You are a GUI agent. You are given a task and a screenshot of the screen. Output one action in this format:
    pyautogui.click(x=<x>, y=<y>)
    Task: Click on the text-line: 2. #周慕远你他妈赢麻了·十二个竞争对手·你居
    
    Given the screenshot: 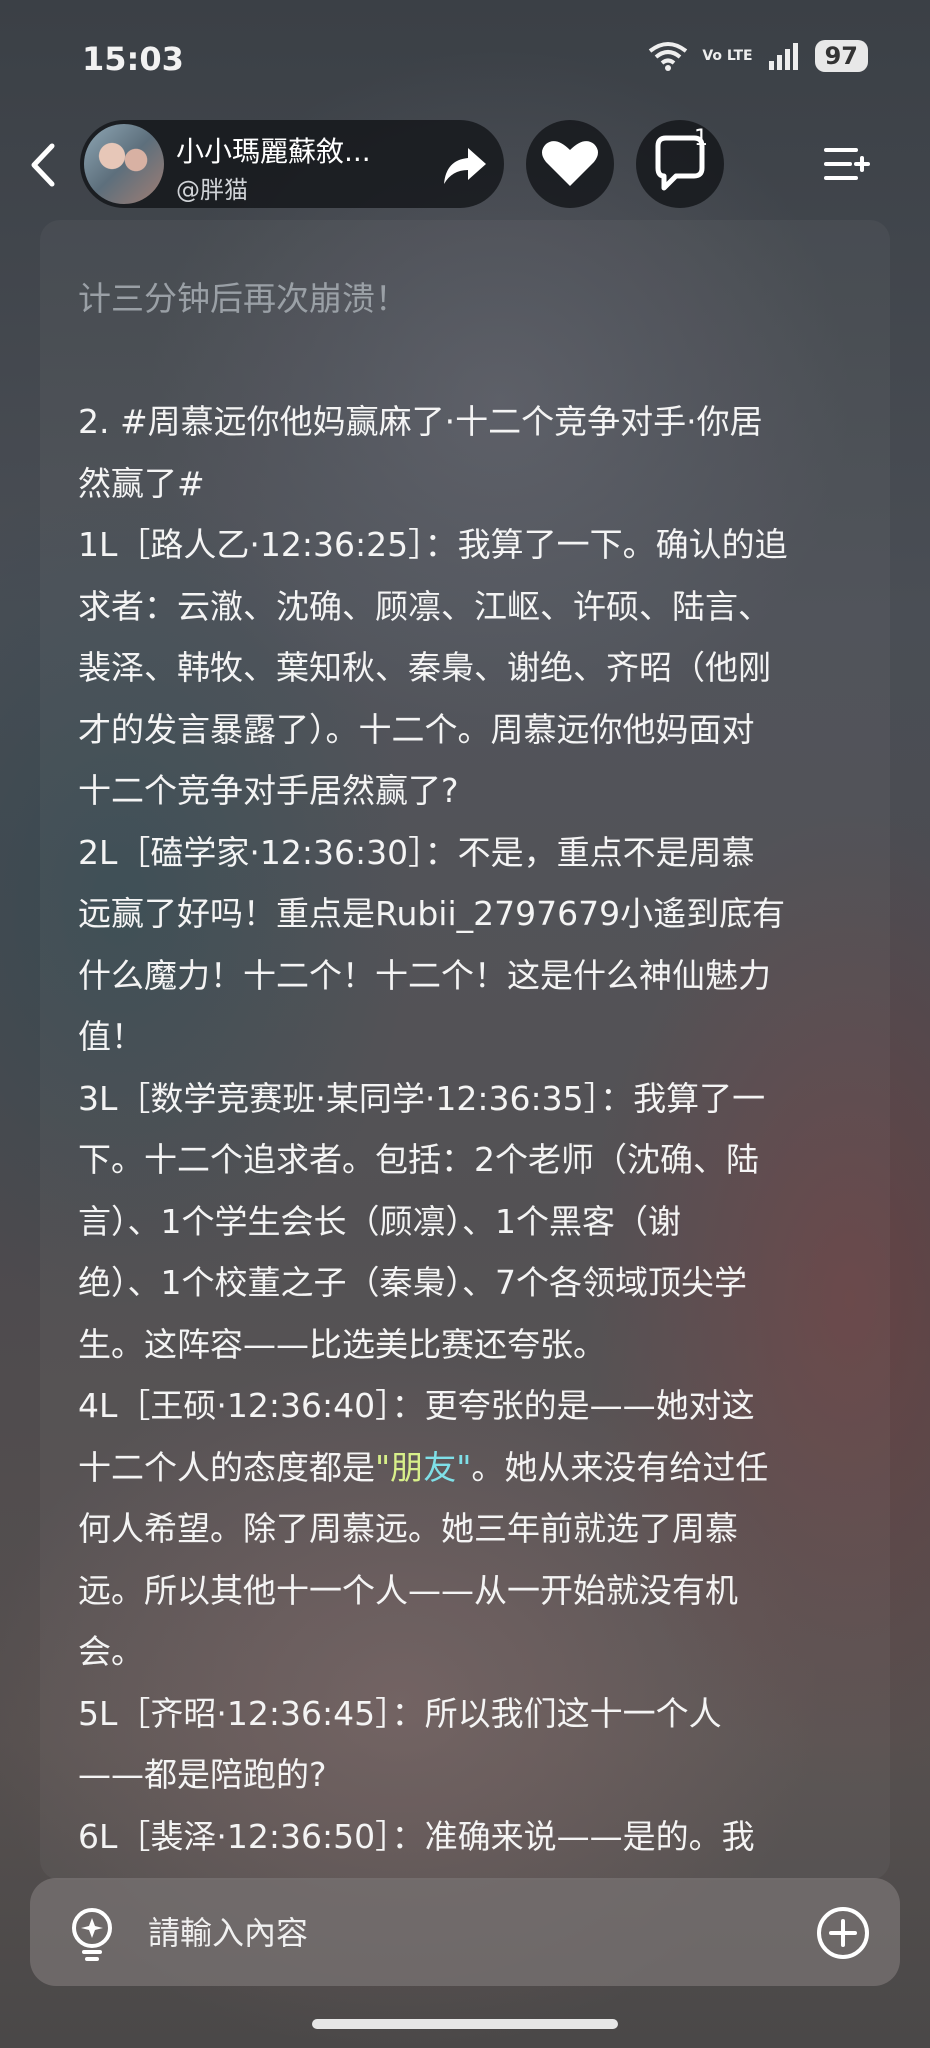 What is the action you would take?
    pyautogui.click(x=420, y=421)
    